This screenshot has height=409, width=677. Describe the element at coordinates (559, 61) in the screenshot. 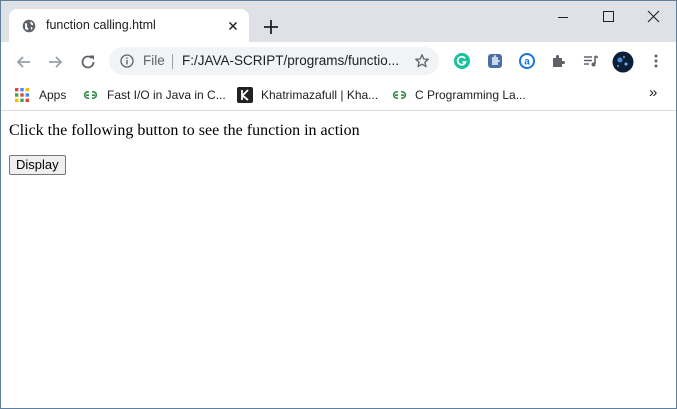

I see `extensions-puzzle-icon` at that location.